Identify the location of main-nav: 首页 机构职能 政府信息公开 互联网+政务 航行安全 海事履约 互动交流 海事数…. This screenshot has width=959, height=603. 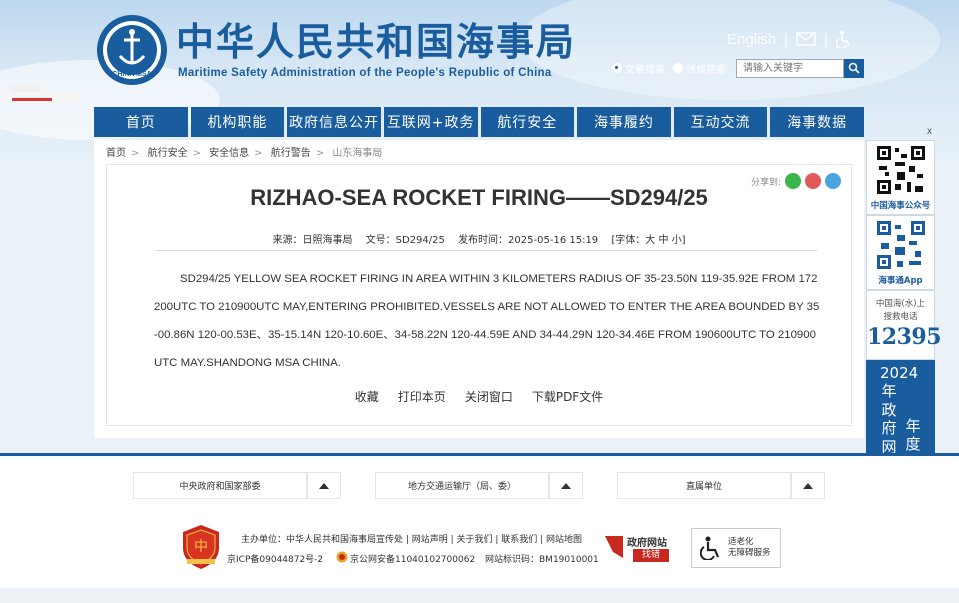
(479, 122).